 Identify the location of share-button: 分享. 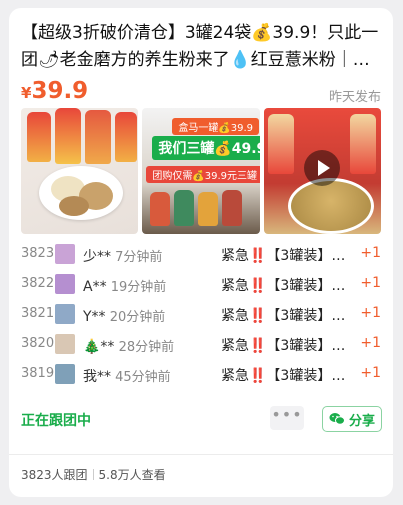
(352, 419).